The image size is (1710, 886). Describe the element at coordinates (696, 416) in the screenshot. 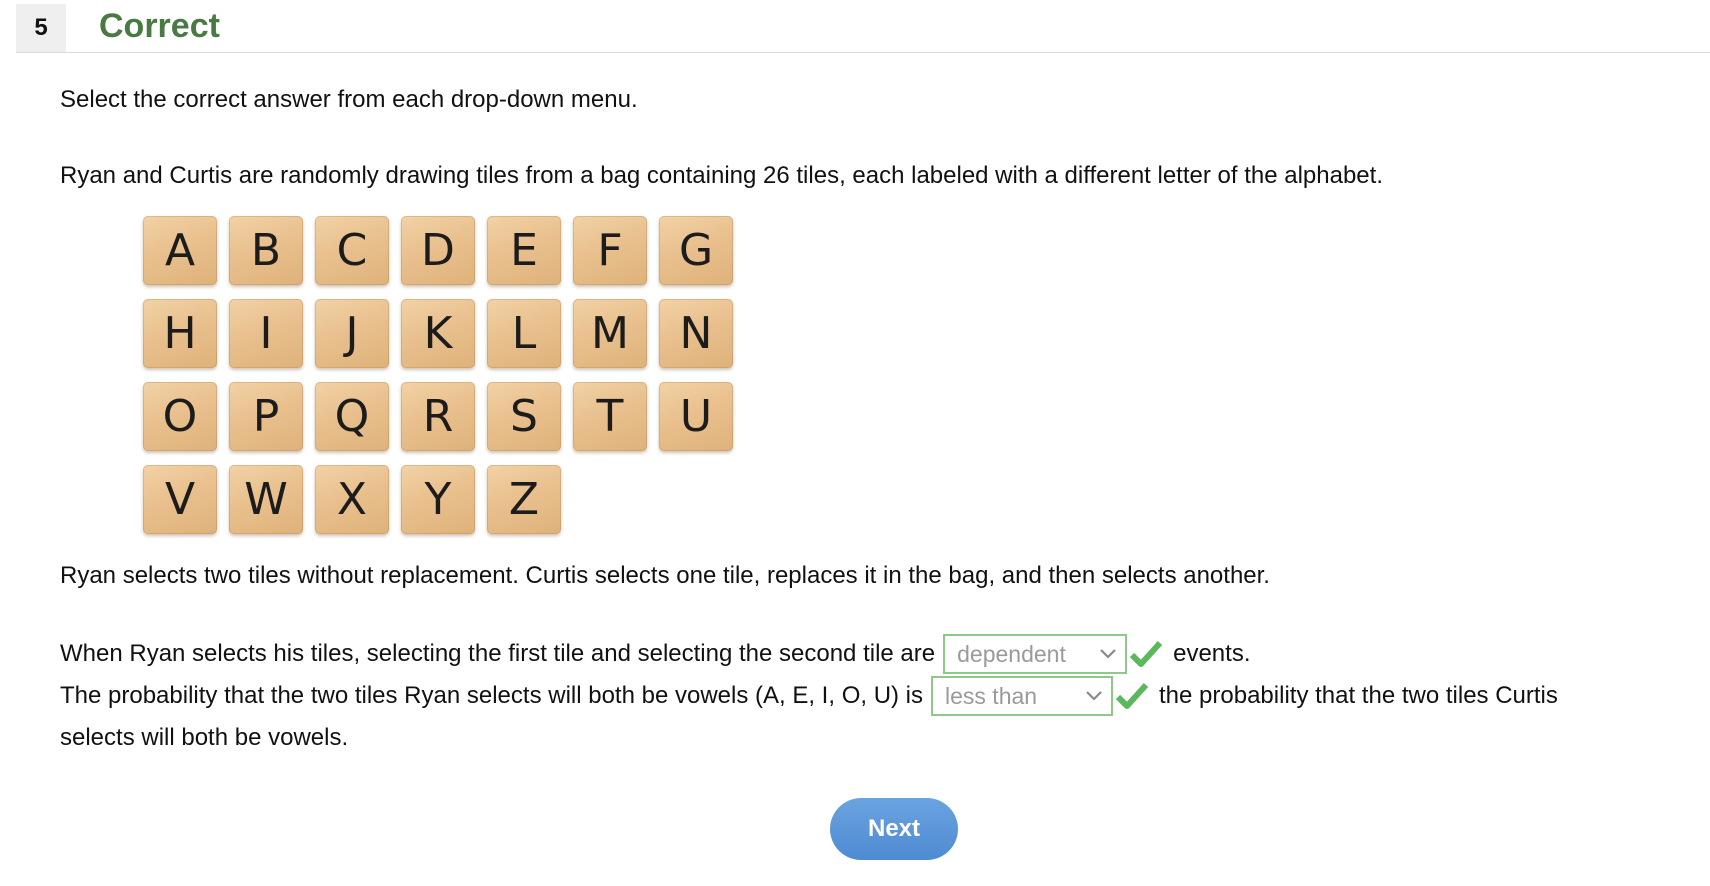

I see `tile-u: U` at that location.